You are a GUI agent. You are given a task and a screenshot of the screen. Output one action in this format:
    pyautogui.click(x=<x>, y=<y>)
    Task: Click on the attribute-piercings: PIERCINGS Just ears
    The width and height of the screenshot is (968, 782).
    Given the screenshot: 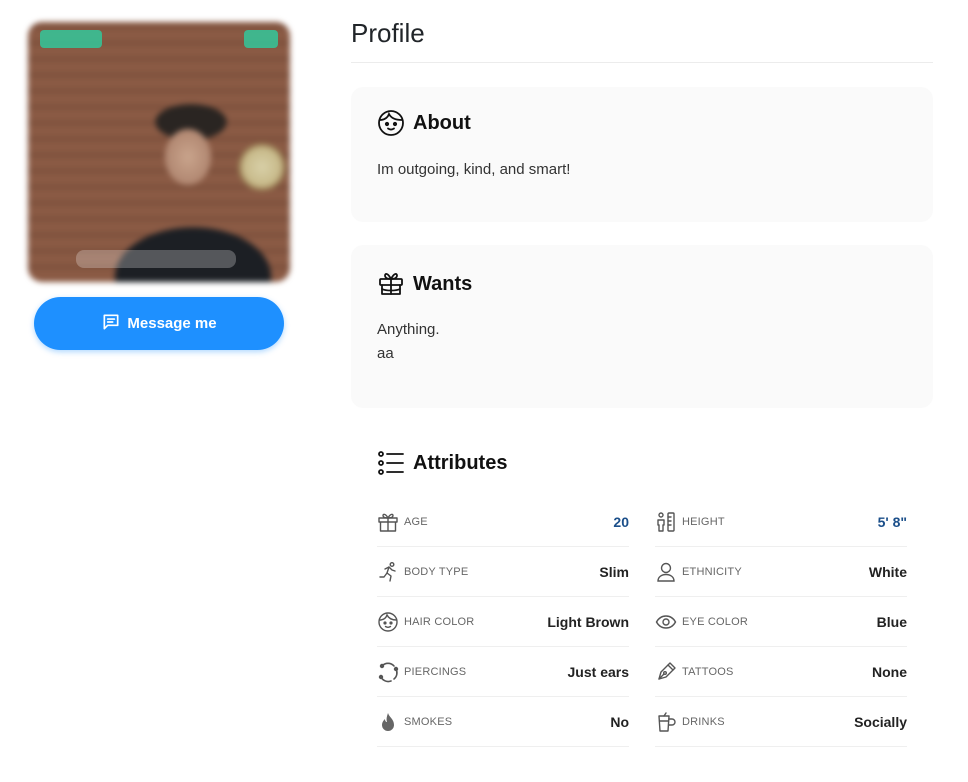 What is the action you would take?
    pyautogui.click(x=503, y=672)
    